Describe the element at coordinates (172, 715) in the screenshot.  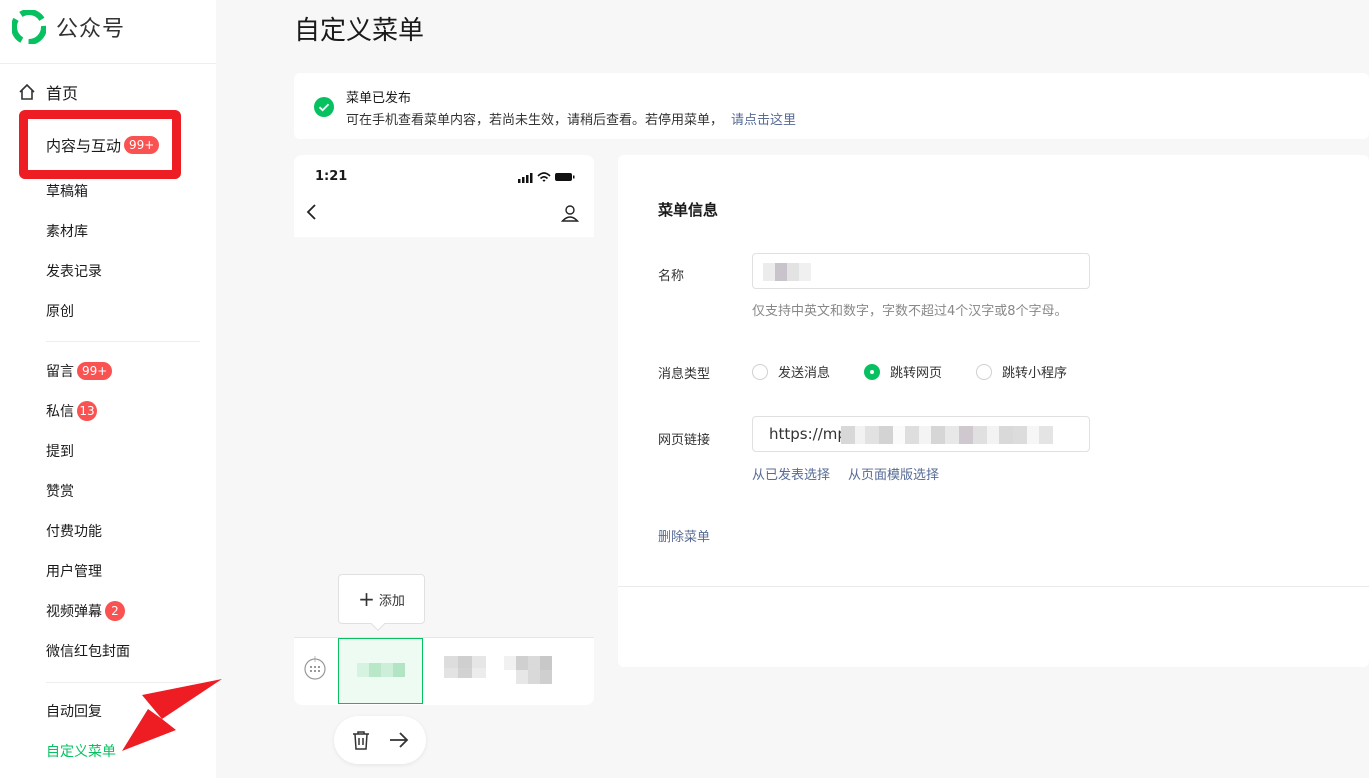
I see `annotation-arrow-icon` at that location.